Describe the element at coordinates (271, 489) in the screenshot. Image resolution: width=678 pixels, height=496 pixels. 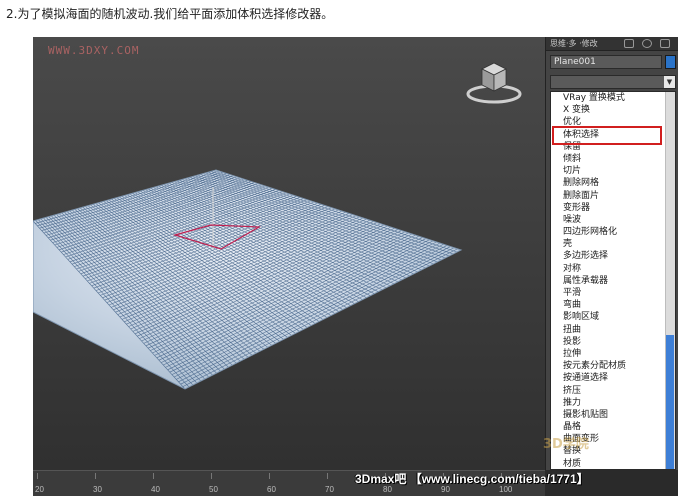
I see `timeline-tick-label: 60` at that location.